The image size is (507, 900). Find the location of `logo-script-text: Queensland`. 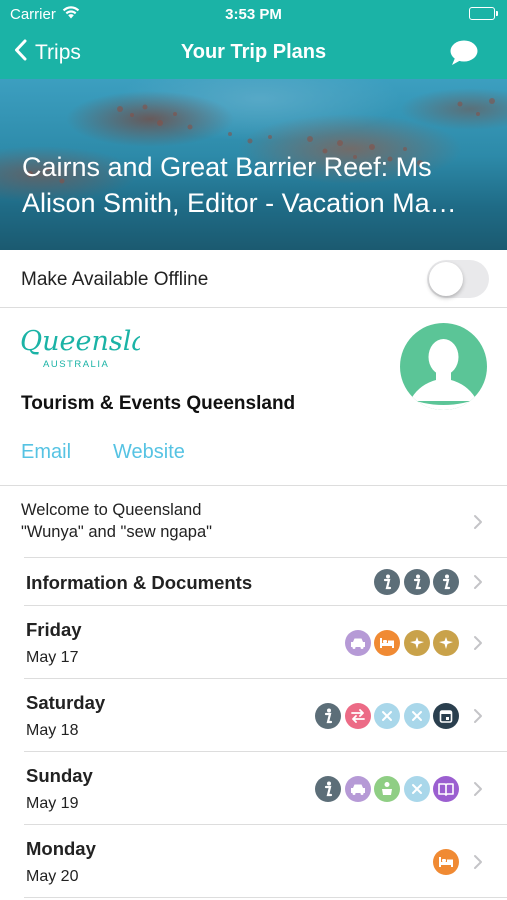

logo-script-text: Queensland is located at coordinates (80, 341).